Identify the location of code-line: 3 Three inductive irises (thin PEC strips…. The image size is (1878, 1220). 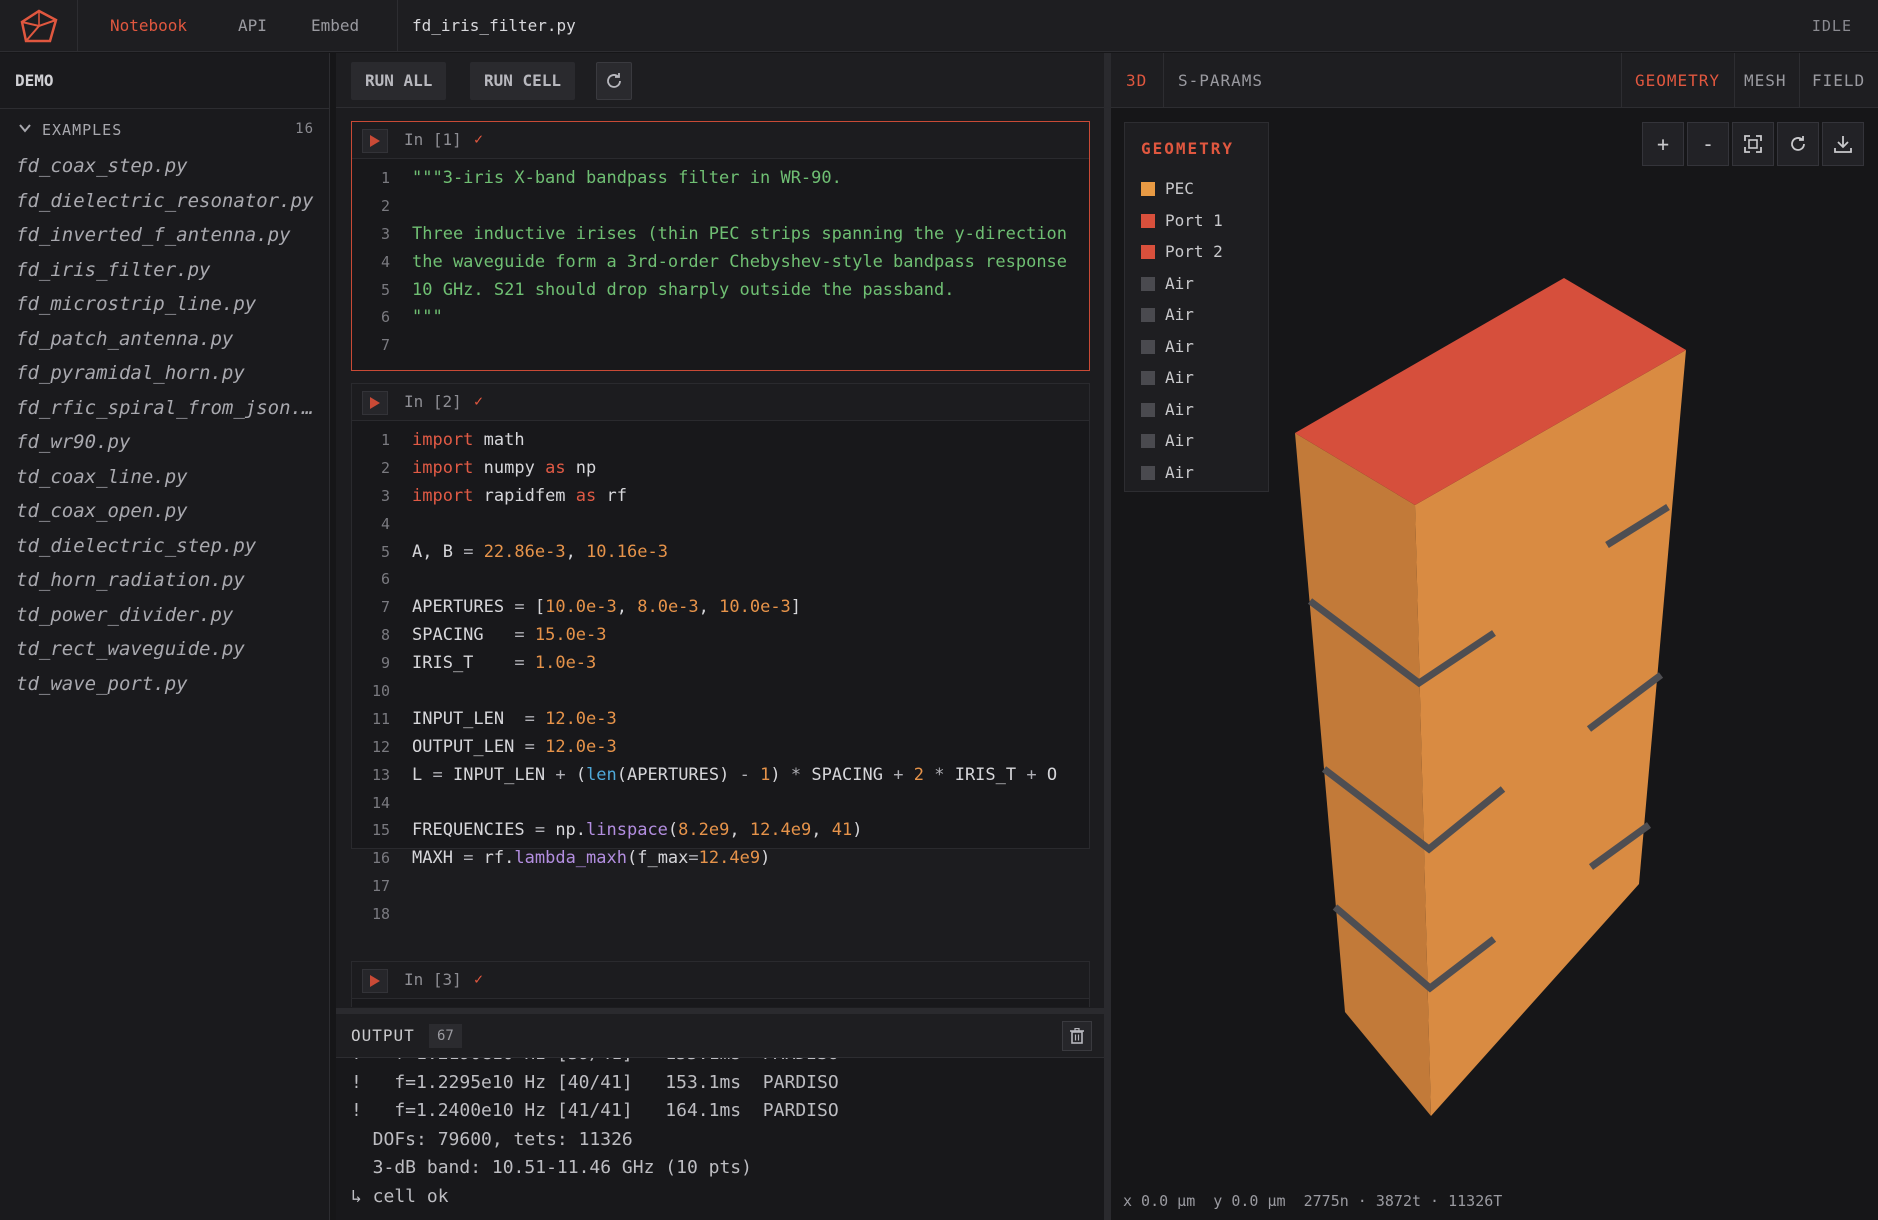
(724, 233).